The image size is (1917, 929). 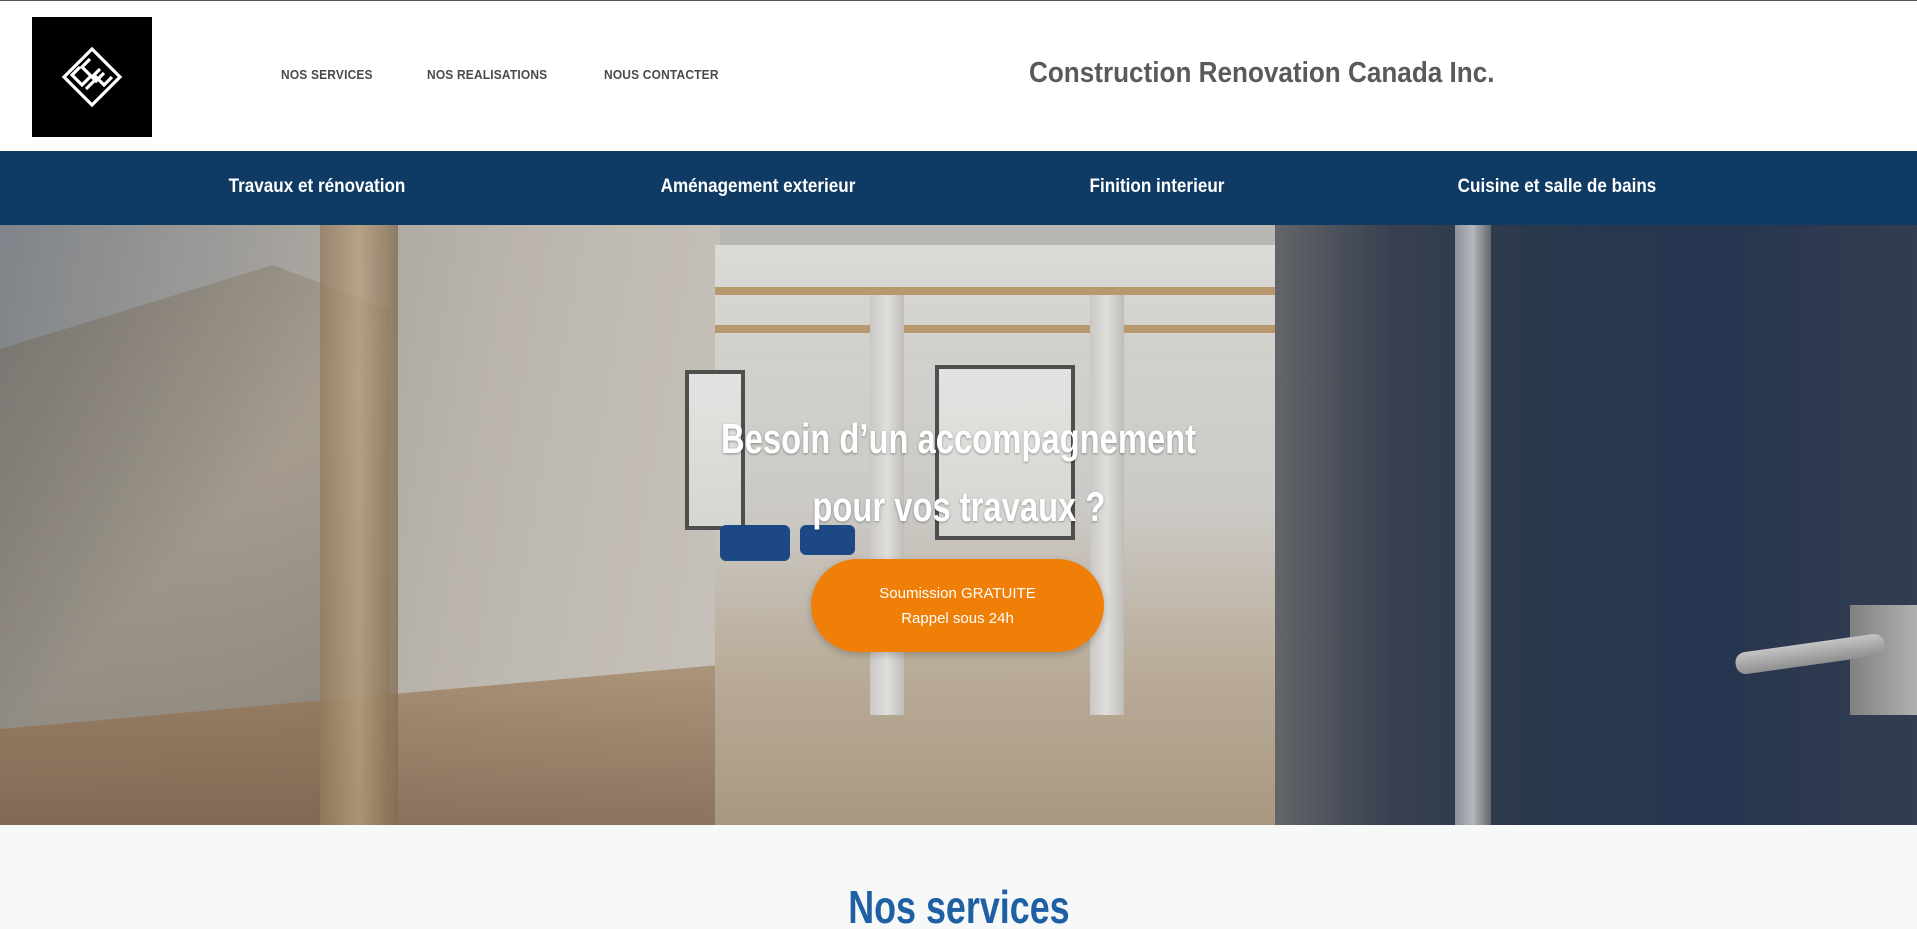 I want to click on services-section: Nos services, so click(x=958, y=877).